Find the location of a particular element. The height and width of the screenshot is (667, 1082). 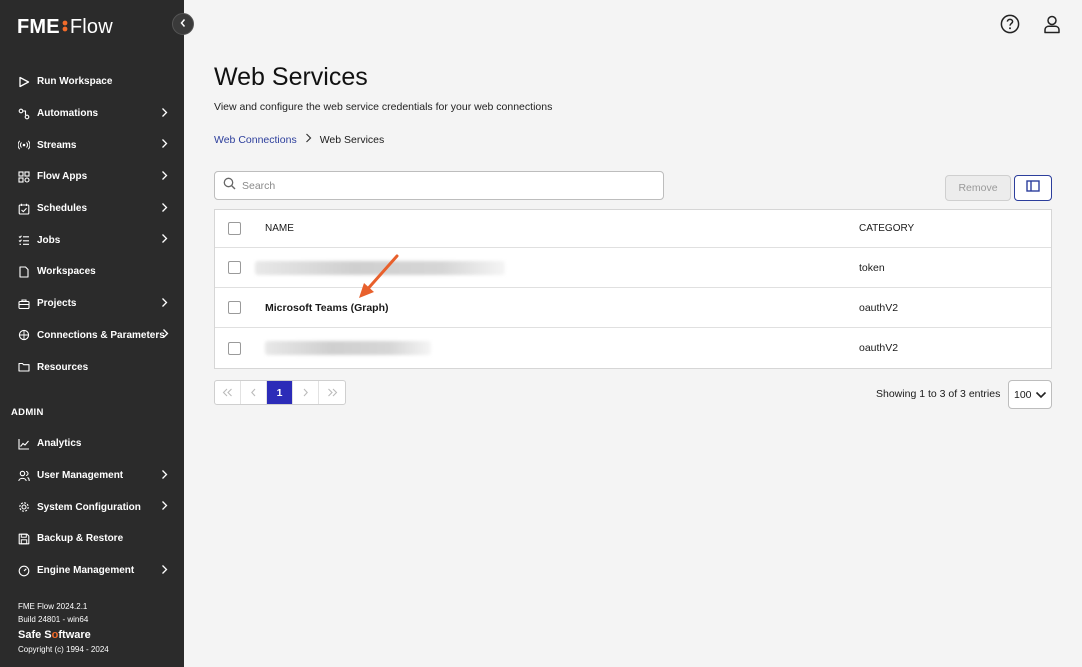

nav-connections-parameters: Connections & Parameters is located at coordinates (92, 336).